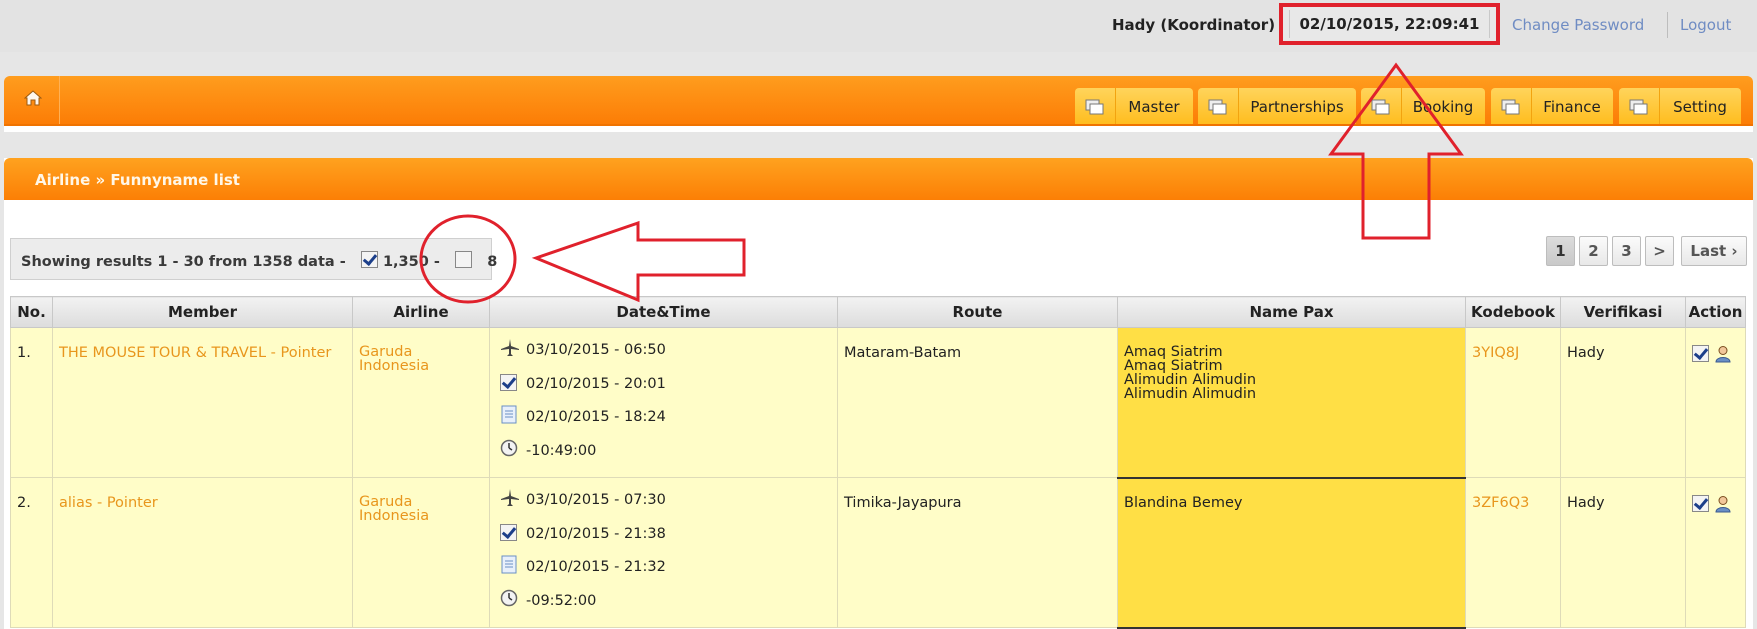 This screenshot has width=1757, height=629. Describe the element at coordinates (1443, 107) in the screenshot. I see `tab-label: Booking` at that location.